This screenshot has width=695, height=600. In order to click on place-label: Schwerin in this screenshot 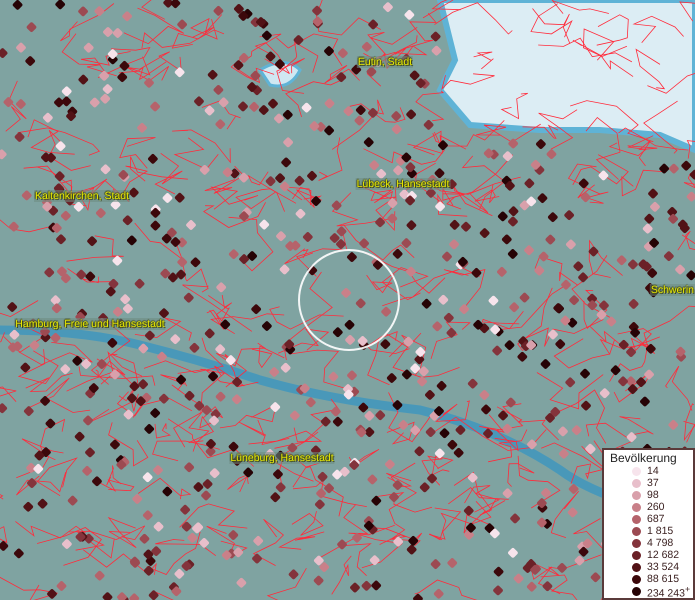, I will do `click(672, 290)`.